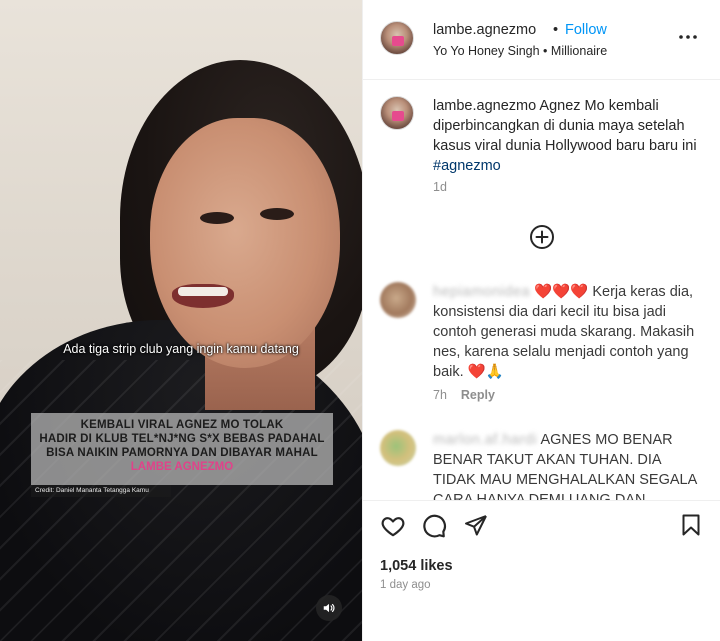 The width and height of the screenshot is (720, 641). I want to click on post-timestamp: 1 day ago, so click(405, 585).